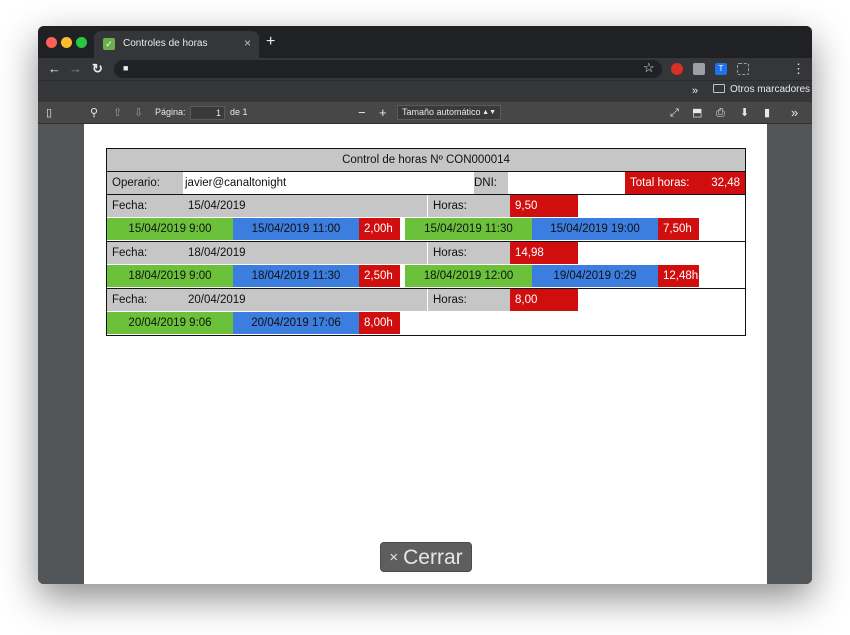 The width and height of the screenshot is (850, 635). Describe the element at coordinates (109, 44) in the screenshot. I see `favicon-icon: ✓` at that location.